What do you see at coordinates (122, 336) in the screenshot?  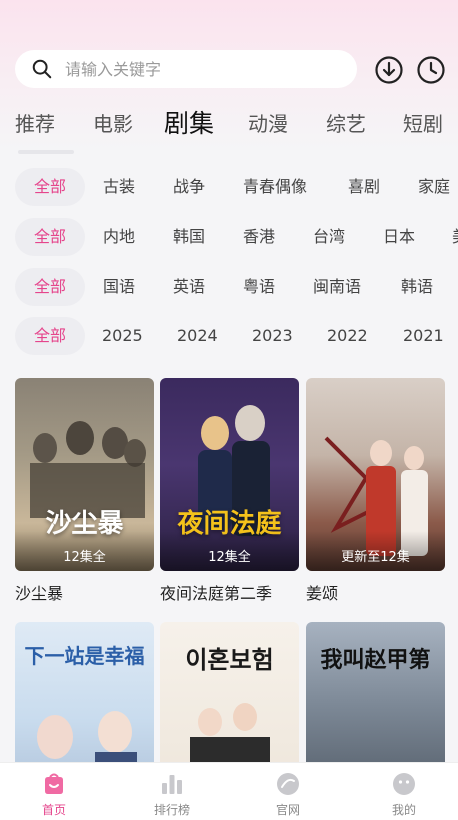 I see `filter-chip: 2025` at bounding box center [122, 336].